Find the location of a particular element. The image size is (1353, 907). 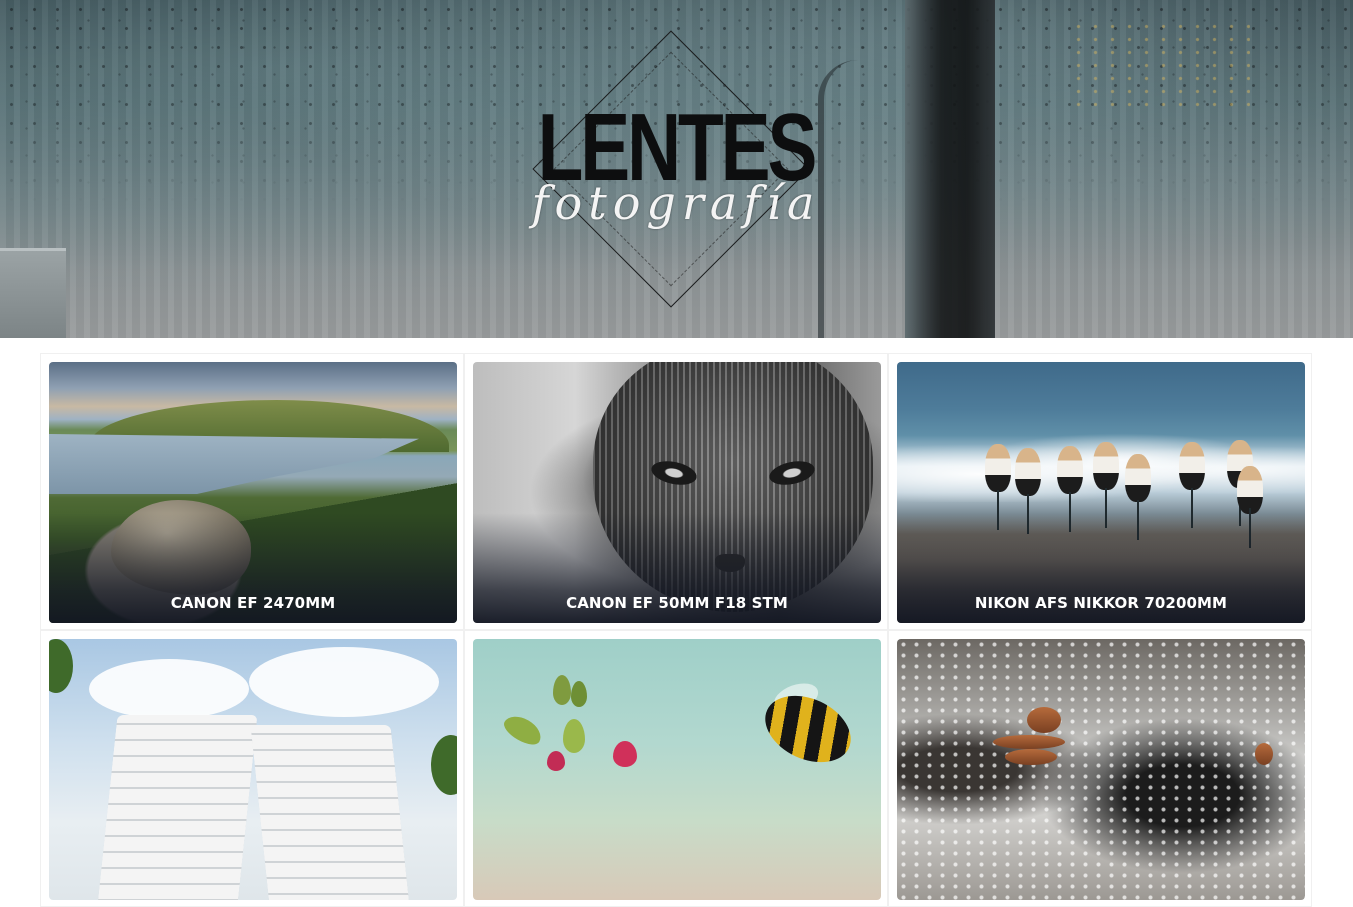

gallery-card: NIKON AFS NIKKOR 70200MM is located at coordinates (1100, 491).